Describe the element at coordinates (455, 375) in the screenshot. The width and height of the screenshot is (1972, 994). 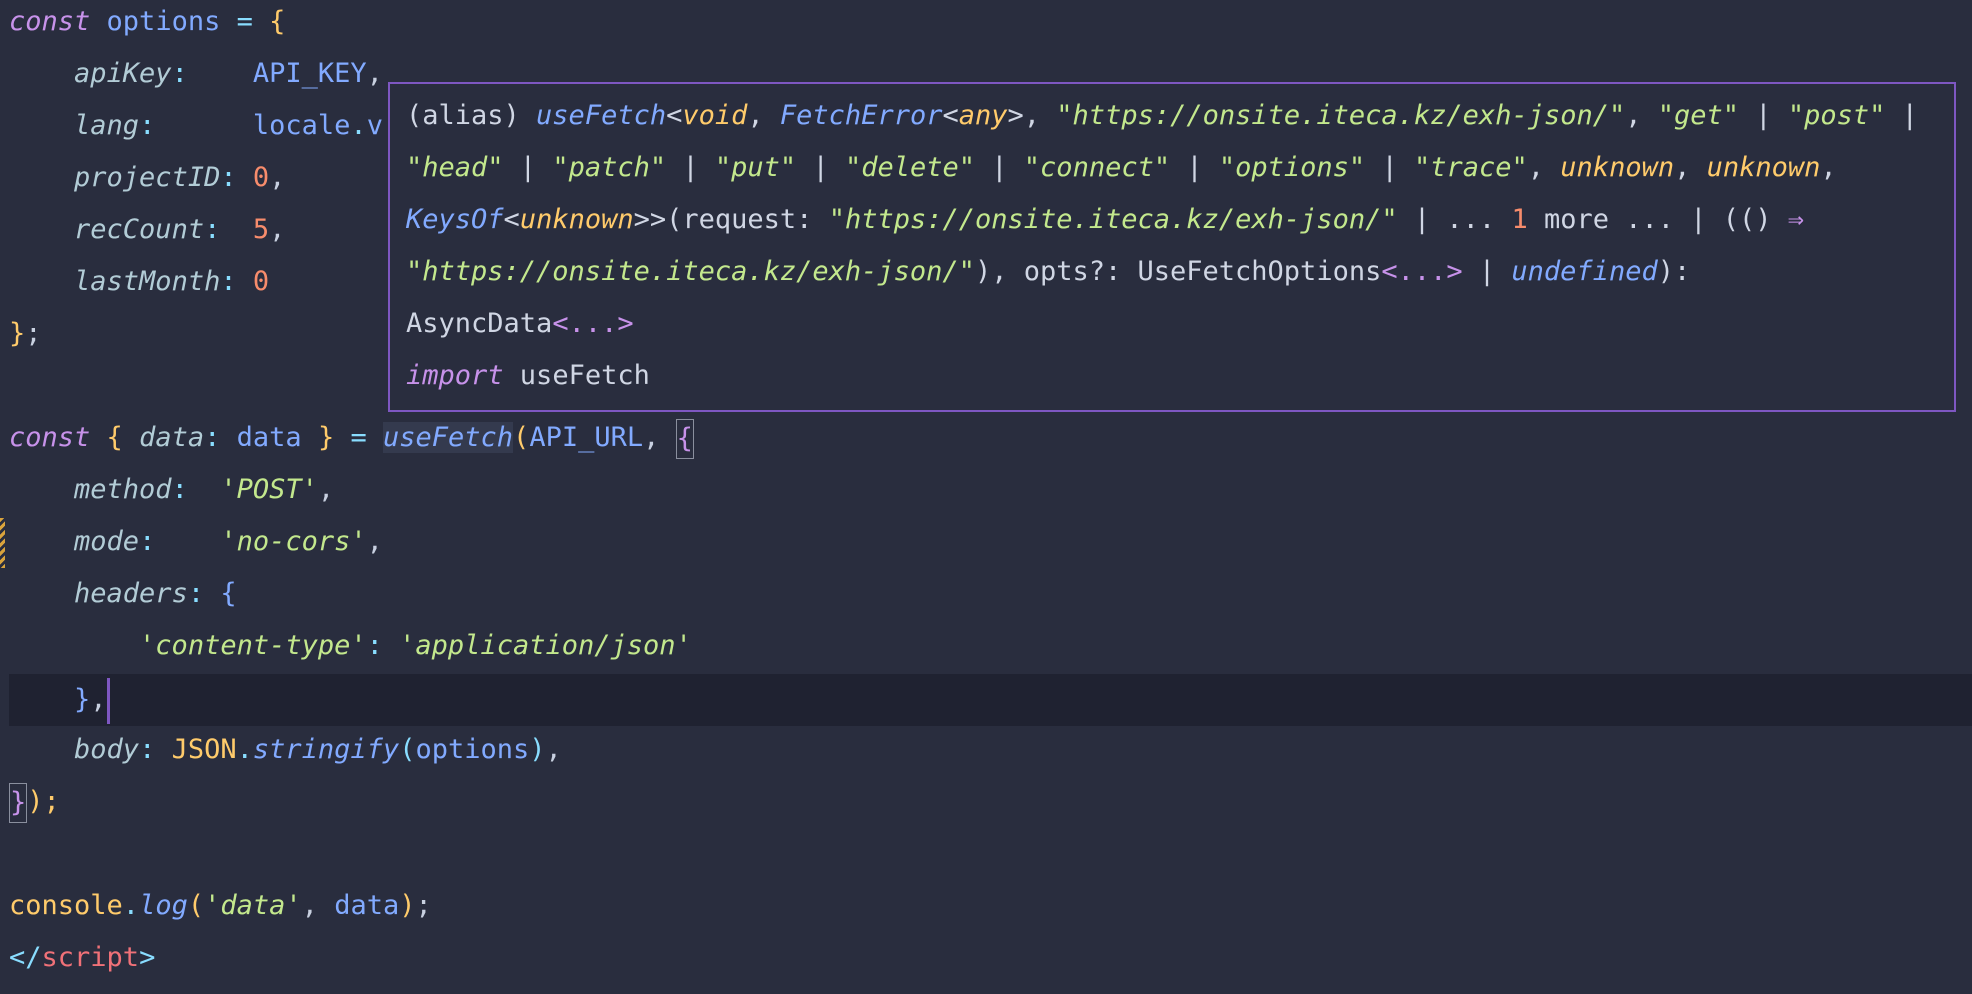
I see `import-keyword: import` at that location.